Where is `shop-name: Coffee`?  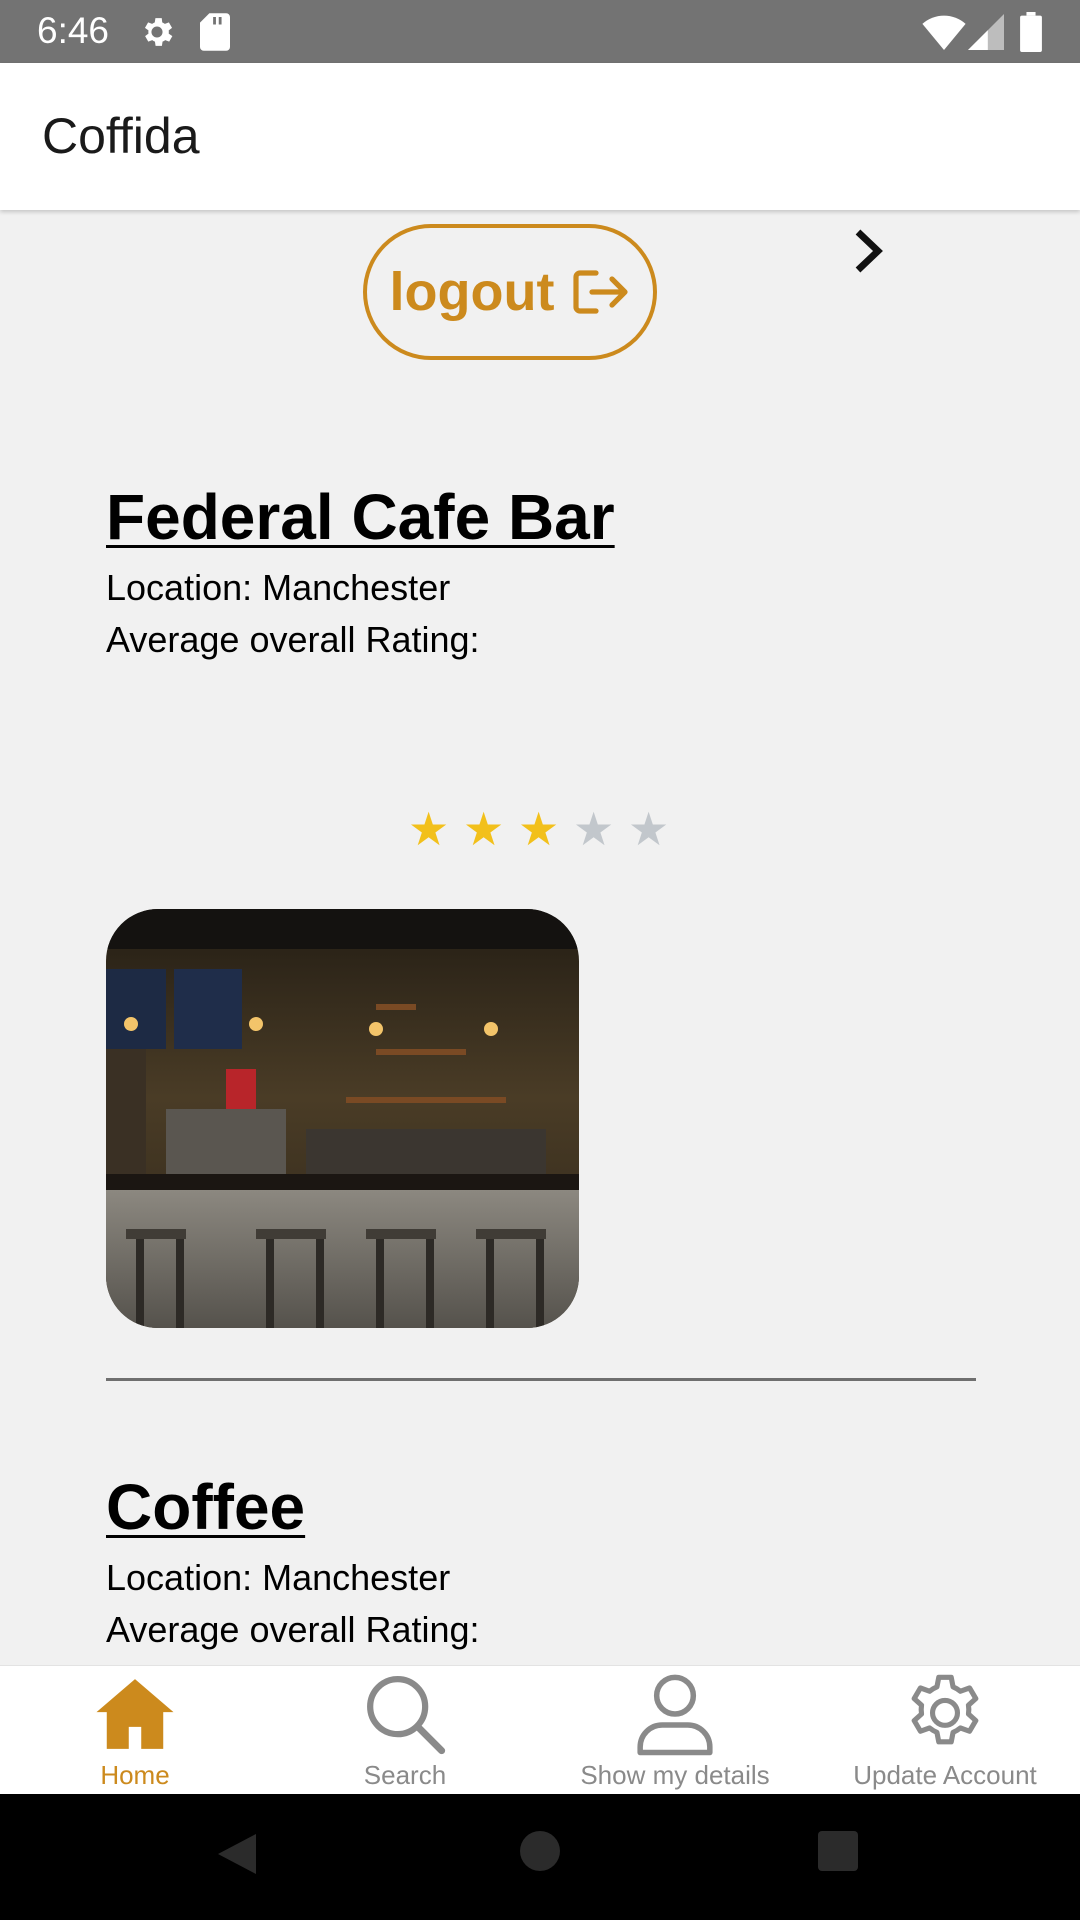
shop-name: Coffee is located at coordinates (293, 1507).